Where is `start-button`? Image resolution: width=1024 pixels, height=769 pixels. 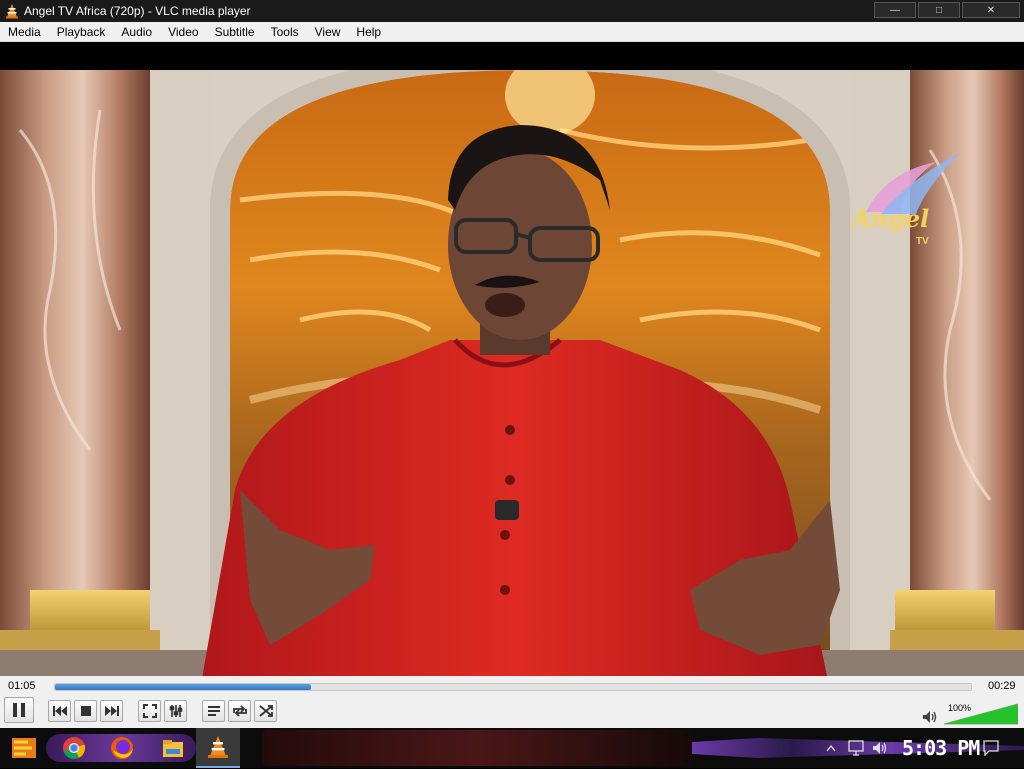
start-button is located at coordinates (25, 748).